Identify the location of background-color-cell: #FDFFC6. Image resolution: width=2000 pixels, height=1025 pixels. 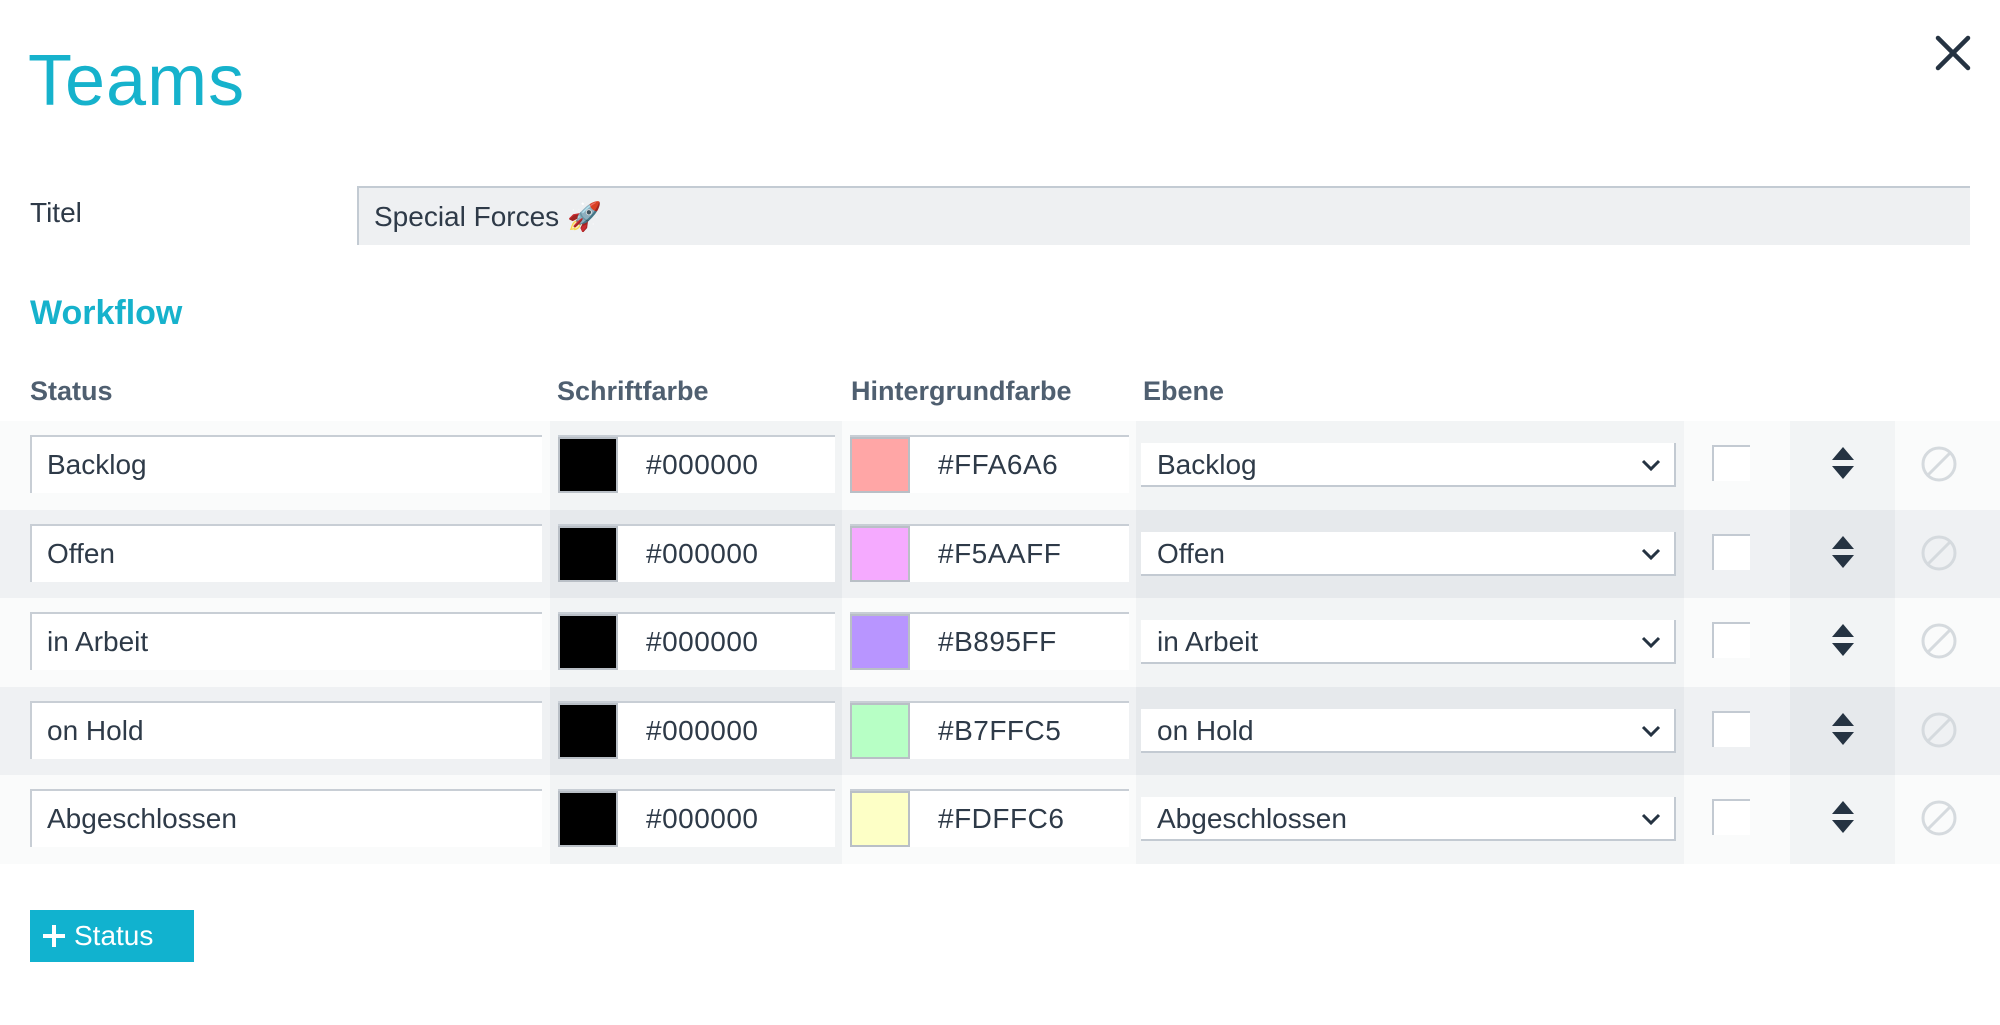
(989, 819).